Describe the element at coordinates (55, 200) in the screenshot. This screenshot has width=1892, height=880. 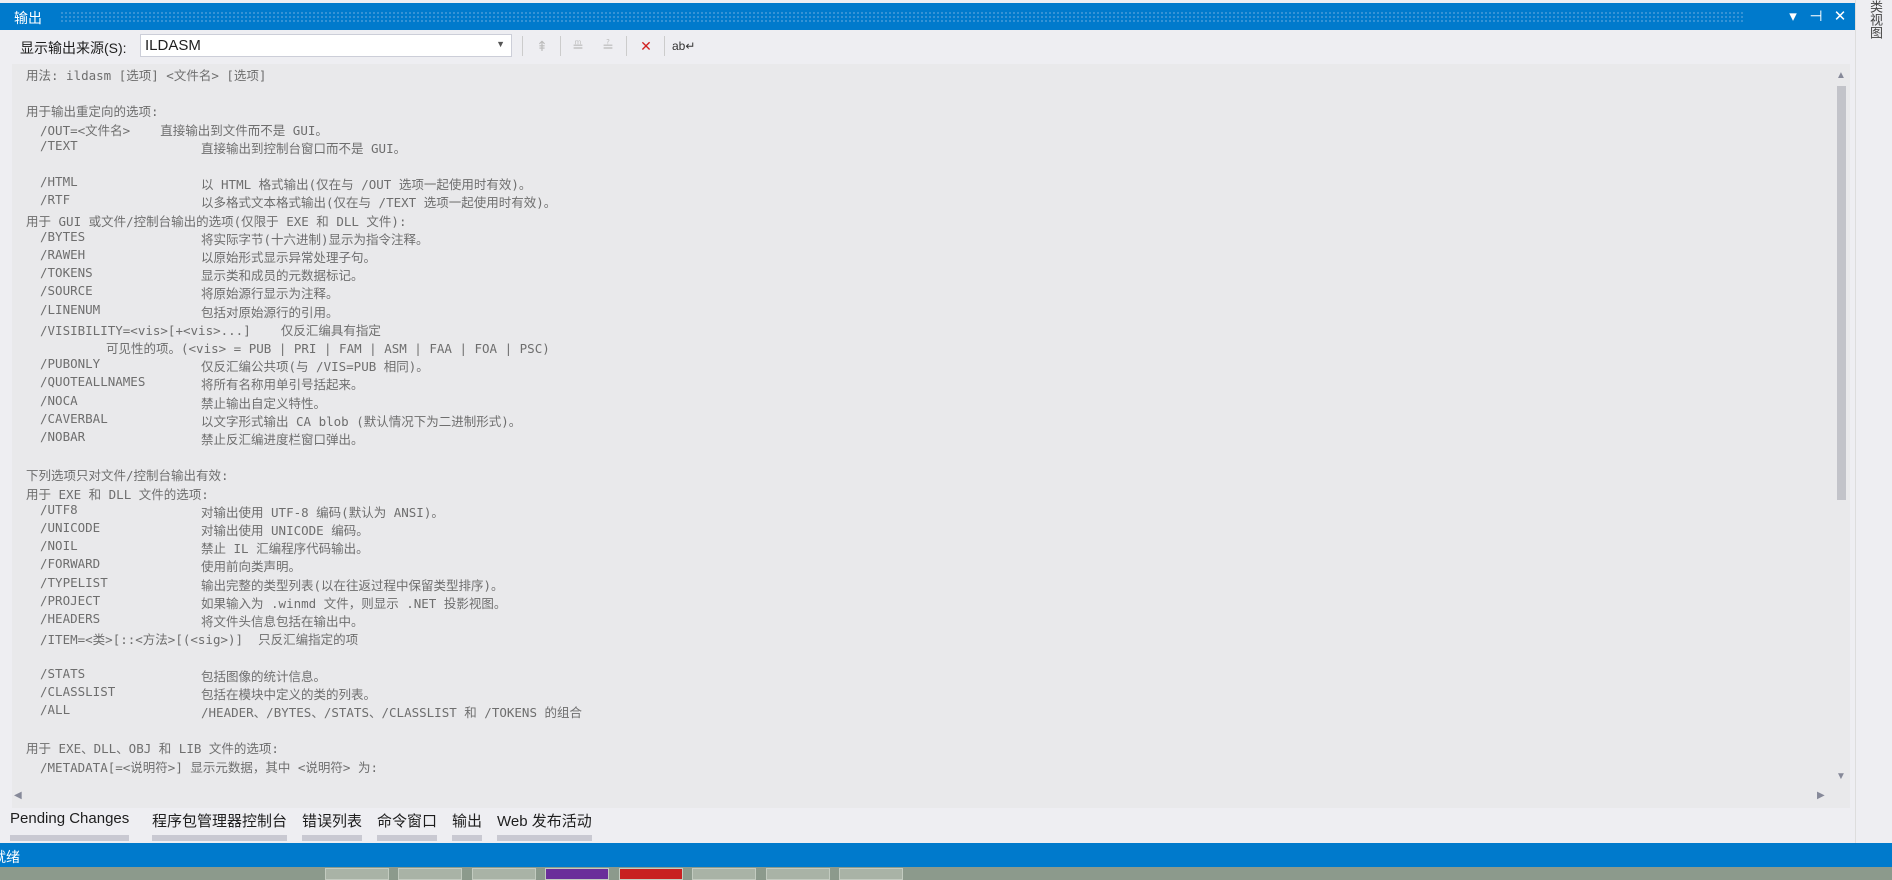
I see `option-name: /RTF` at that location.